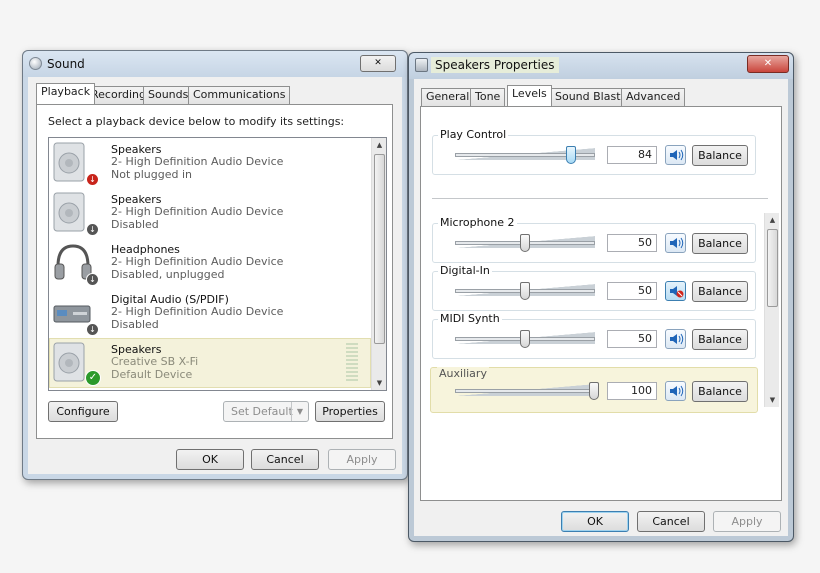 This screenshot has height=573, width=820. Describe the element at coordinates (93, 378) in the screenshot. I see `default-device-check-icon: ✓` at that location.